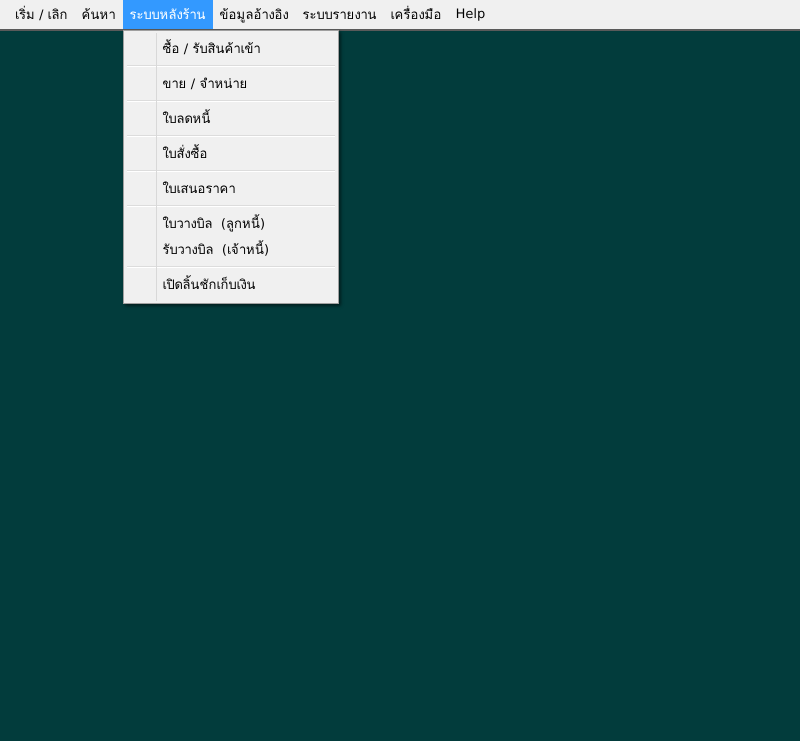 The image size is (800, 741). What do you see at coordinates (230, 48) in the screenshot?
I see `menu-option: ซื้อ / รับสินค้าเข้า` at bounding box center [230, 48].